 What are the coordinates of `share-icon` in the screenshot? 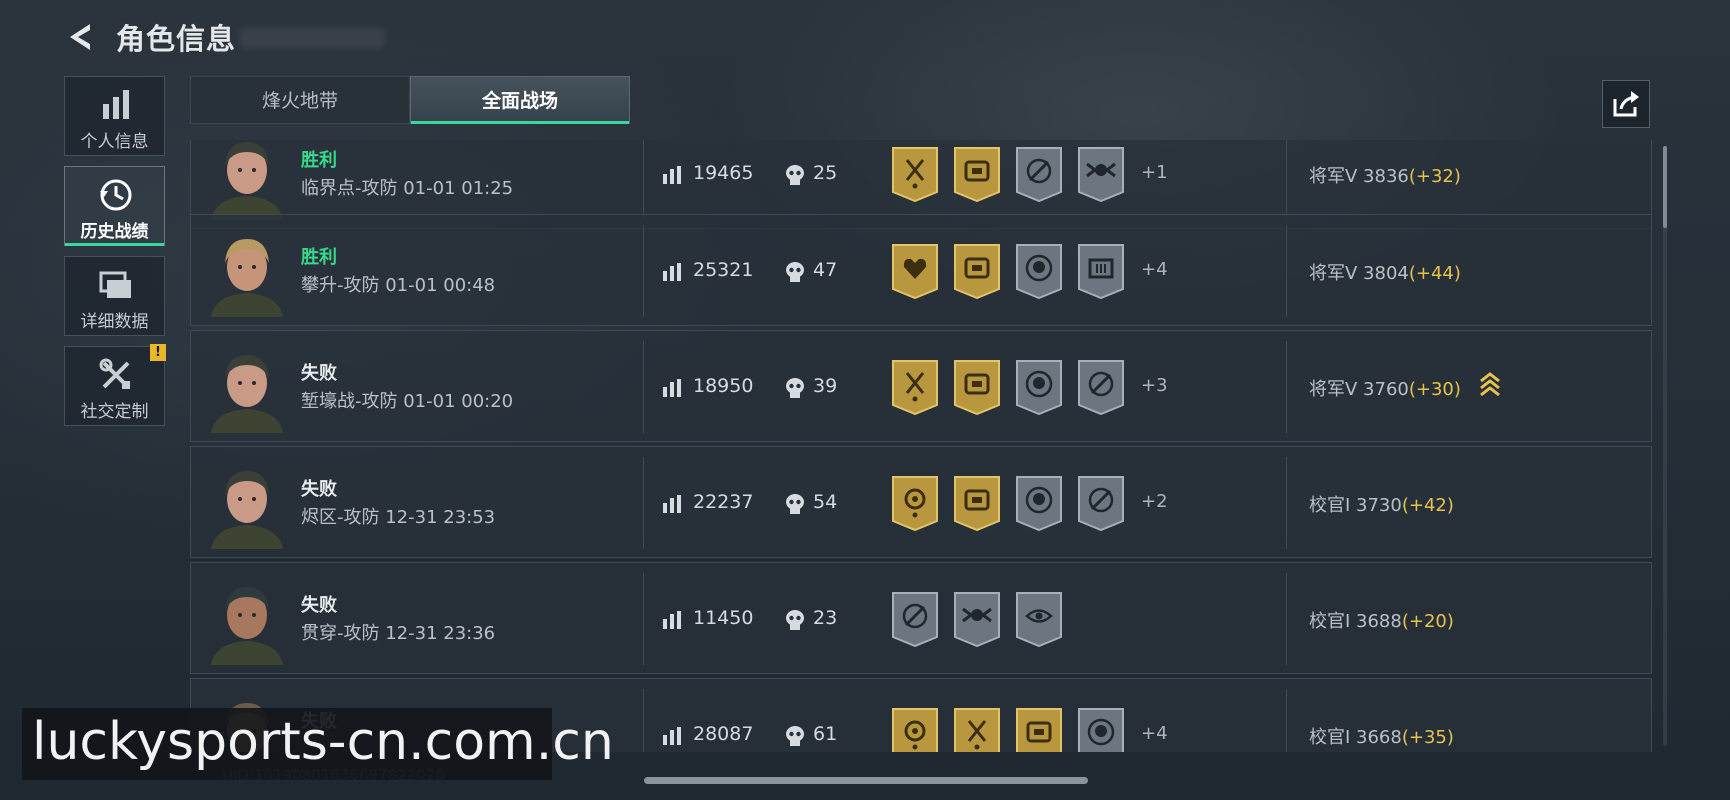 It's located at (1626, 104).